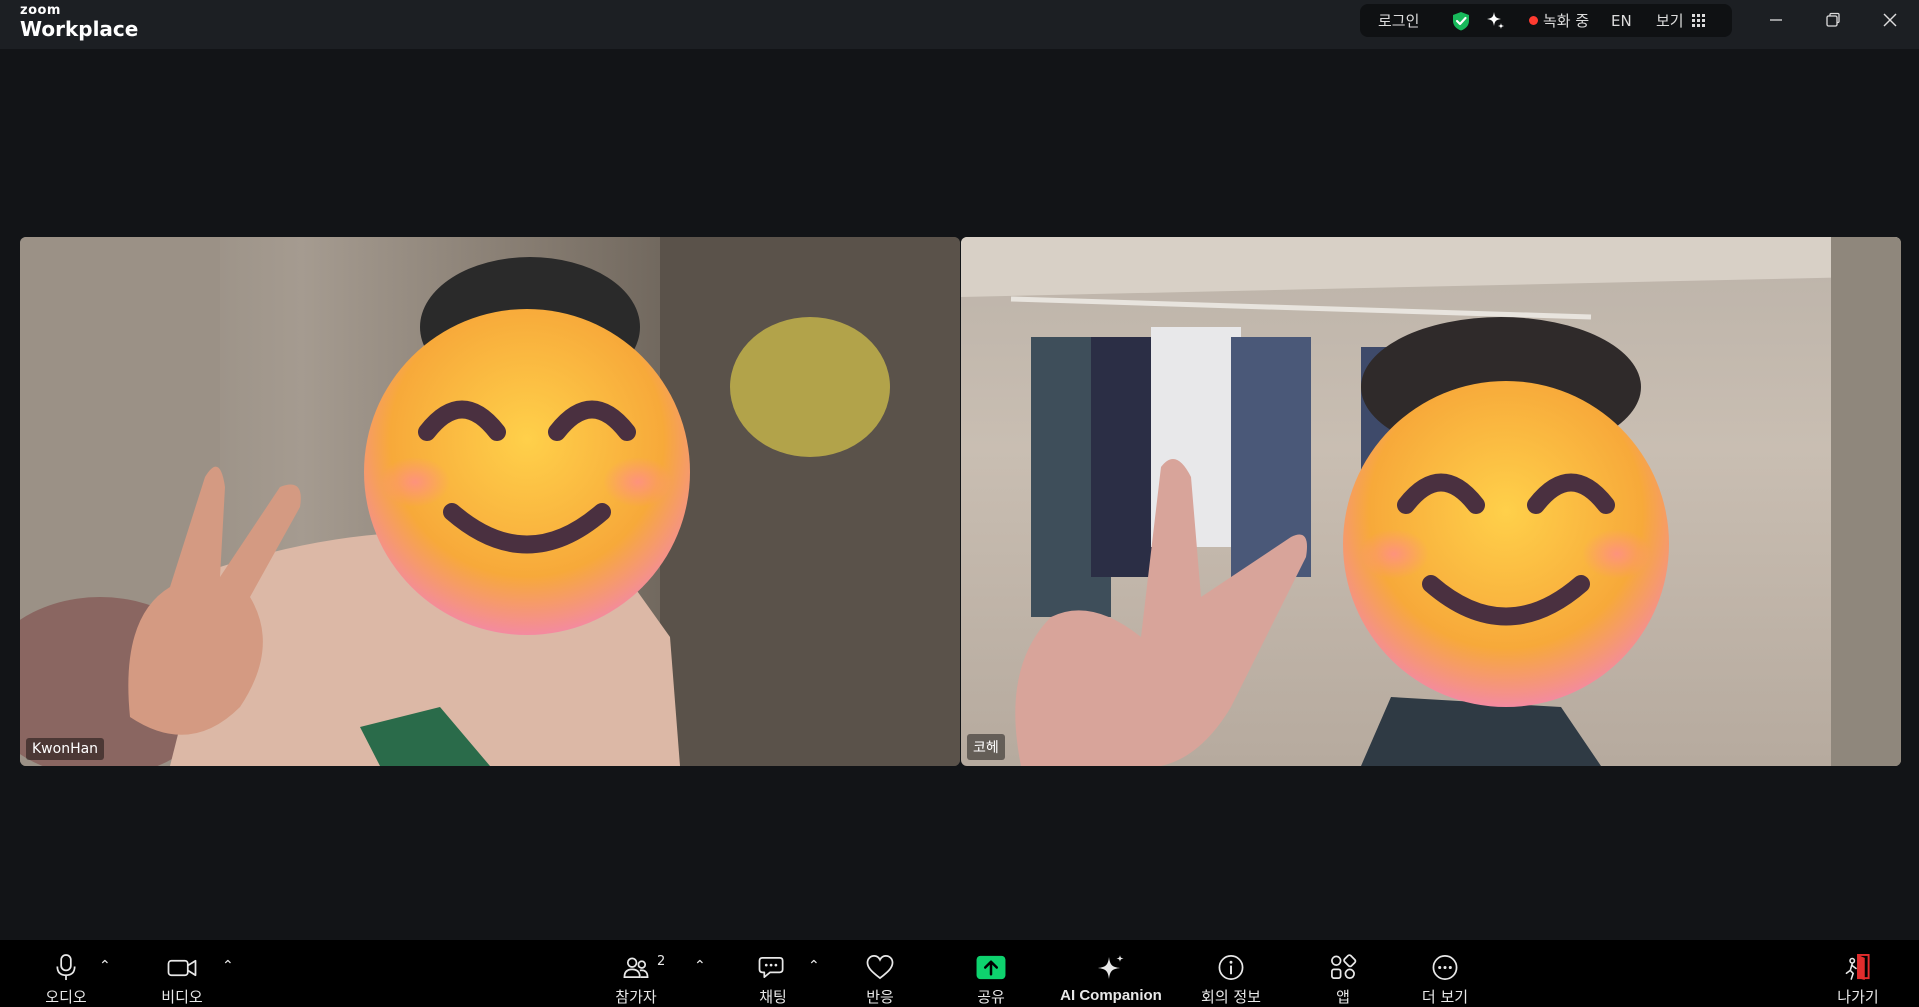 The width and height of the screenshot is (1919, 1007). What do you see at coordinates (1495, 20) in the screenshot?
I see `ai-sparkle-icon` at bounding box center [1495, 20].